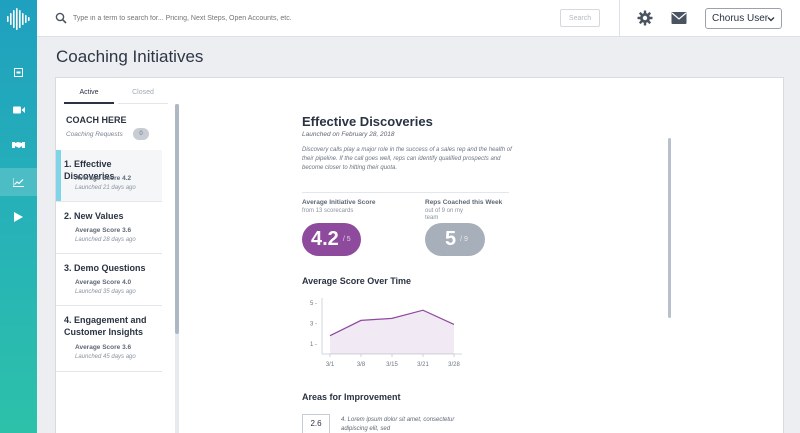 This screenshot has width=800, height=433. I want to click on x-tick-label: 3/8, so click(361, 365).